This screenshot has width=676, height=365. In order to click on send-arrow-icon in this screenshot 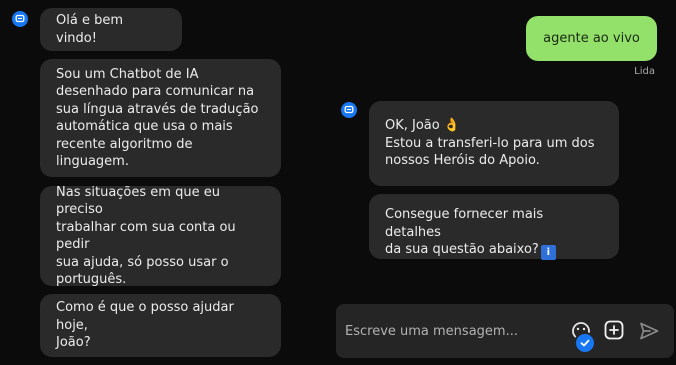, I will do `click(649, 331)`.